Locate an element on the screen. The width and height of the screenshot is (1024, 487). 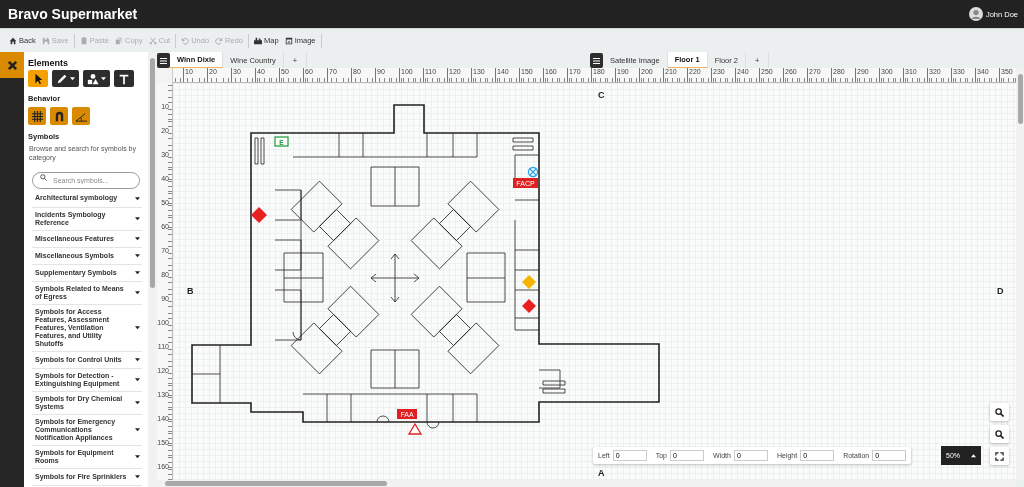
search-icon is located at coordinates (43, 177).